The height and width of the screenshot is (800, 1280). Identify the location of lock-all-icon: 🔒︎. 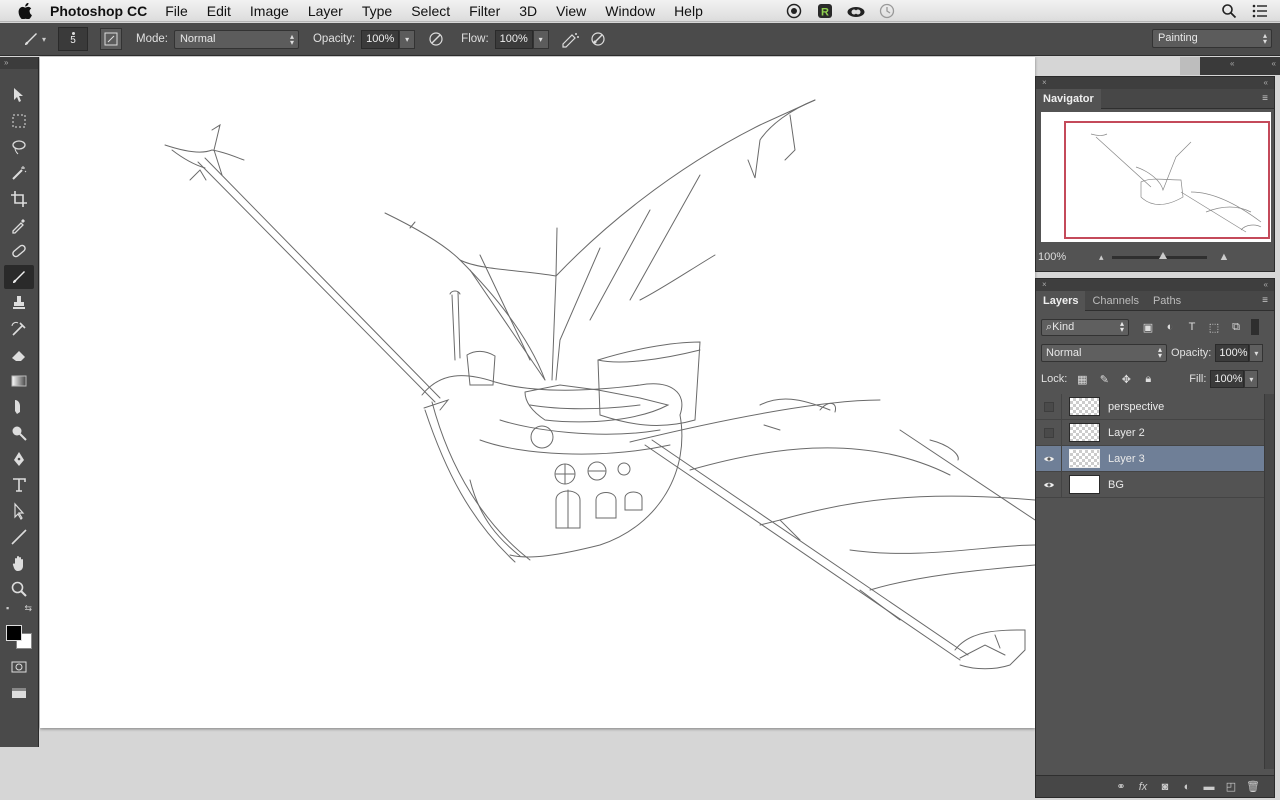
(1148, 379).